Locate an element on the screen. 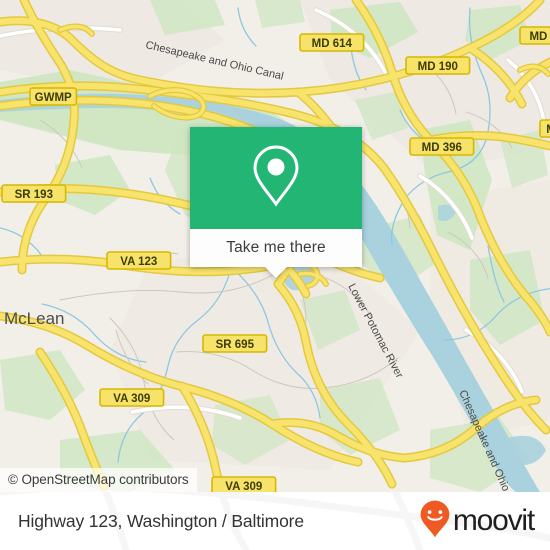 Image resolution: width=550 pixels, height=550 pixels. route-shield-label: MD 396 is located at coordinates (442, 148).